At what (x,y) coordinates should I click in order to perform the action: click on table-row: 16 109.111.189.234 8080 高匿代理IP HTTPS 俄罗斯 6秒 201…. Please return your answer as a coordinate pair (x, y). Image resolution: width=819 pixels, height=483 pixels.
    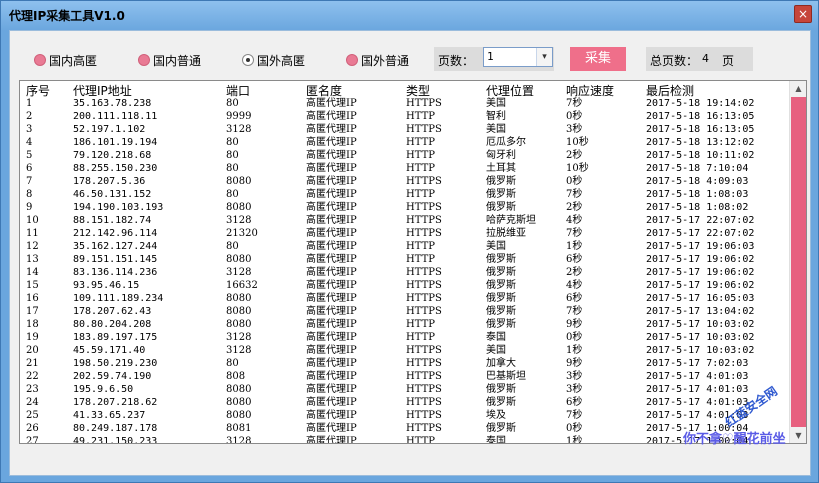
    Looking at the image, I should click on (405, 298).